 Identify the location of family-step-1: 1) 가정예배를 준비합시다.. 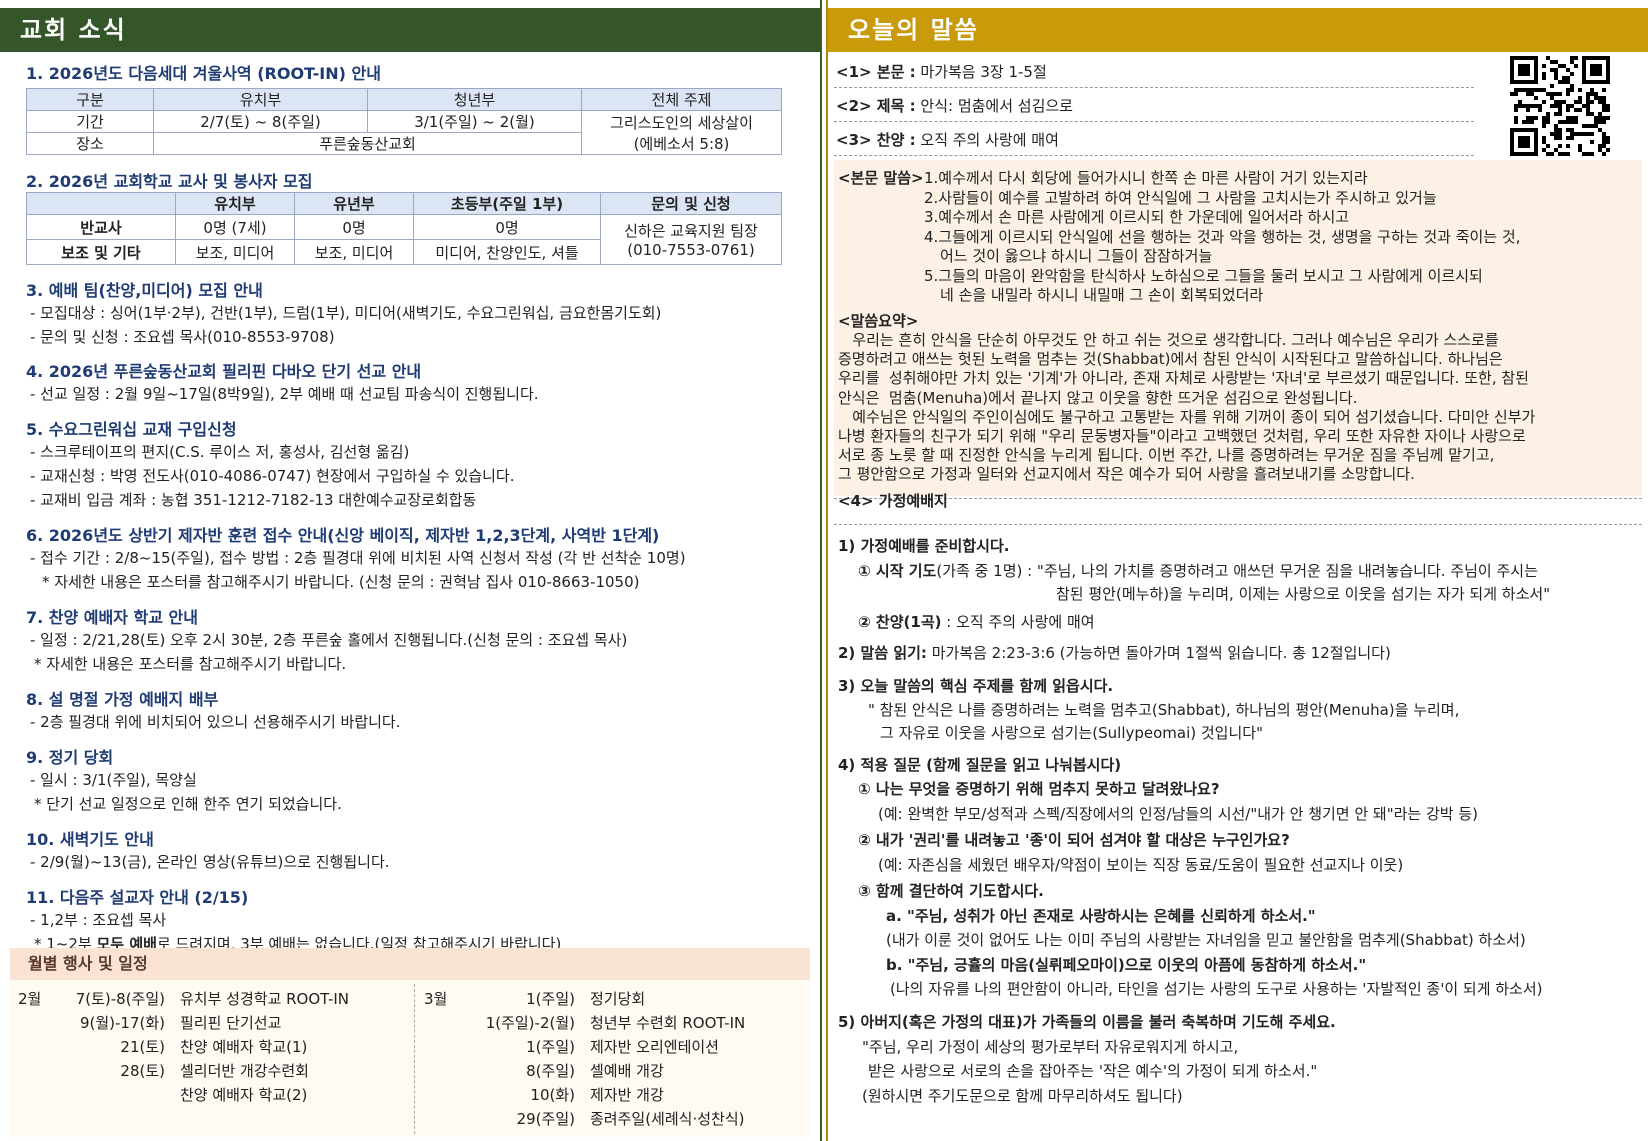
(924, 546).